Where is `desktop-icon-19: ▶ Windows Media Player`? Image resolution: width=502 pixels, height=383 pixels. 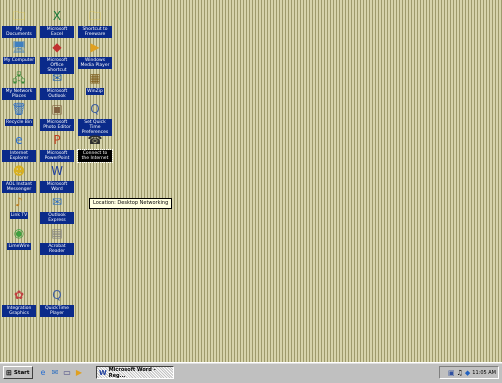
desktop-icon-19: ▶ Windows Media Player is located at coordinates (95, 54).